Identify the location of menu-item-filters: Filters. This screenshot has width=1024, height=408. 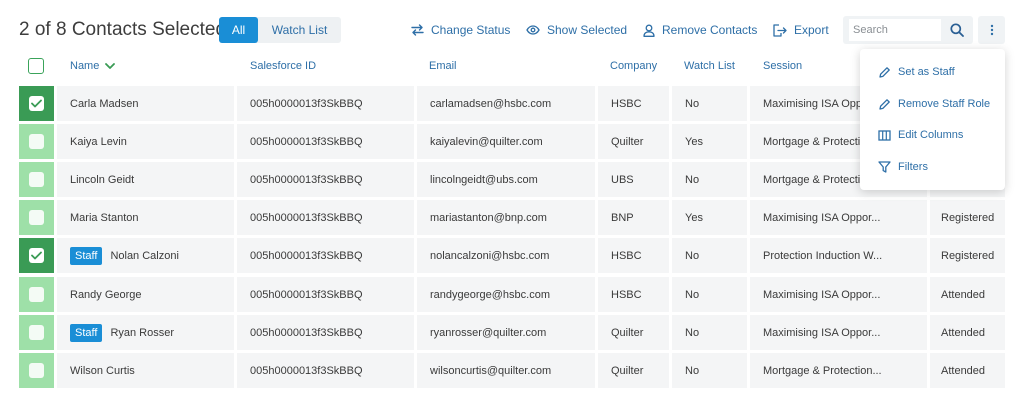
(903, 167).